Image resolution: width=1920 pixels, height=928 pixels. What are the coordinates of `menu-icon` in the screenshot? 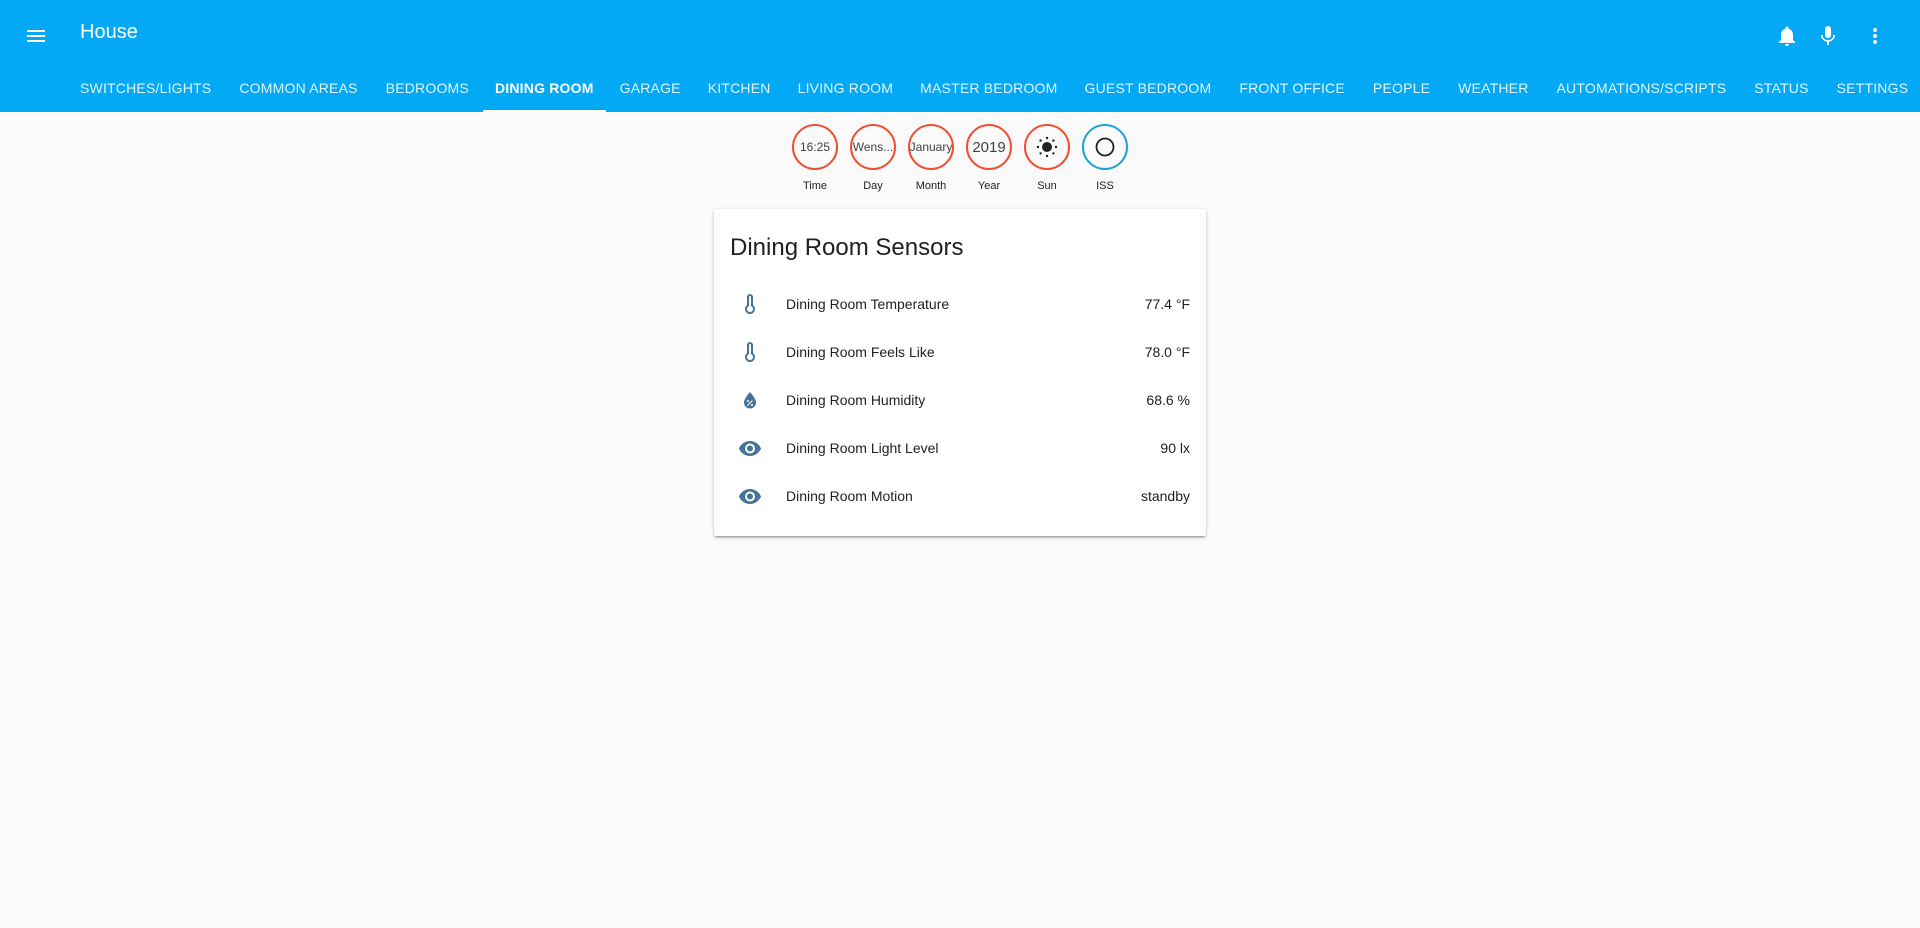 It's located at (36, 36).